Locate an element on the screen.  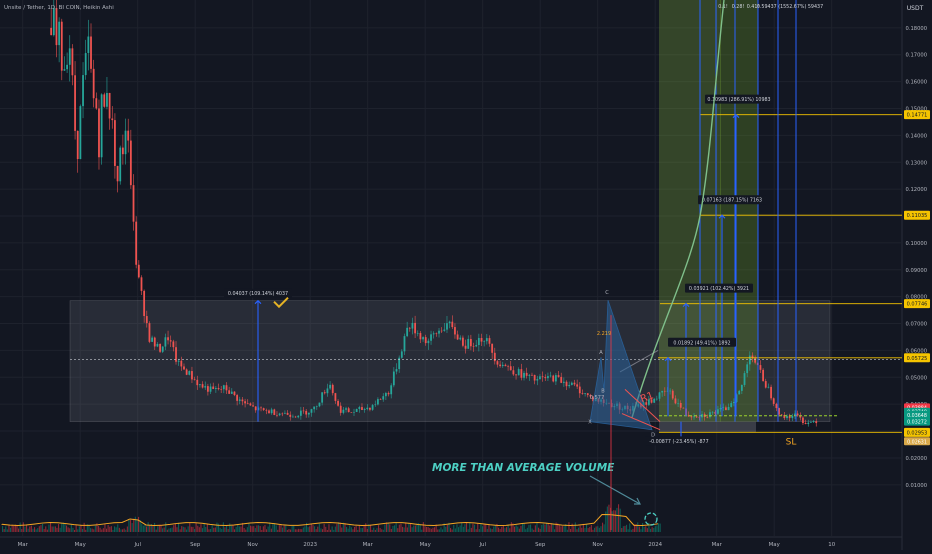
past-move-label: 0.04037 (109.14%) 4037 is located at coordinates (258, 294).